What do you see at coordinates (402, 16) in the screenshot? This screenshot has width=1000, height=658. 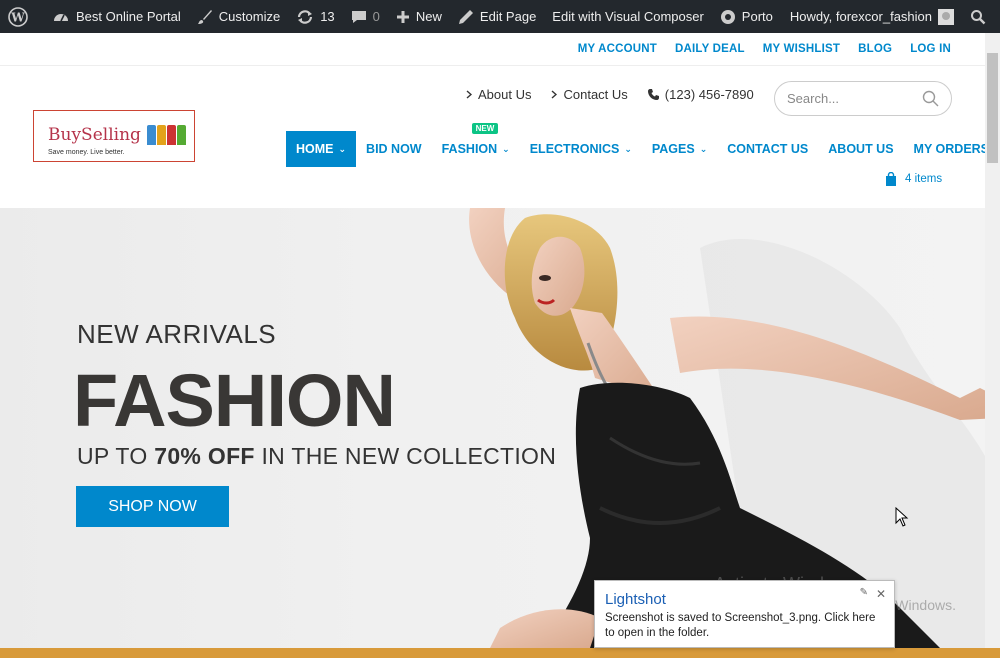 I see `plus-icon` at bounding box center [402, 16].